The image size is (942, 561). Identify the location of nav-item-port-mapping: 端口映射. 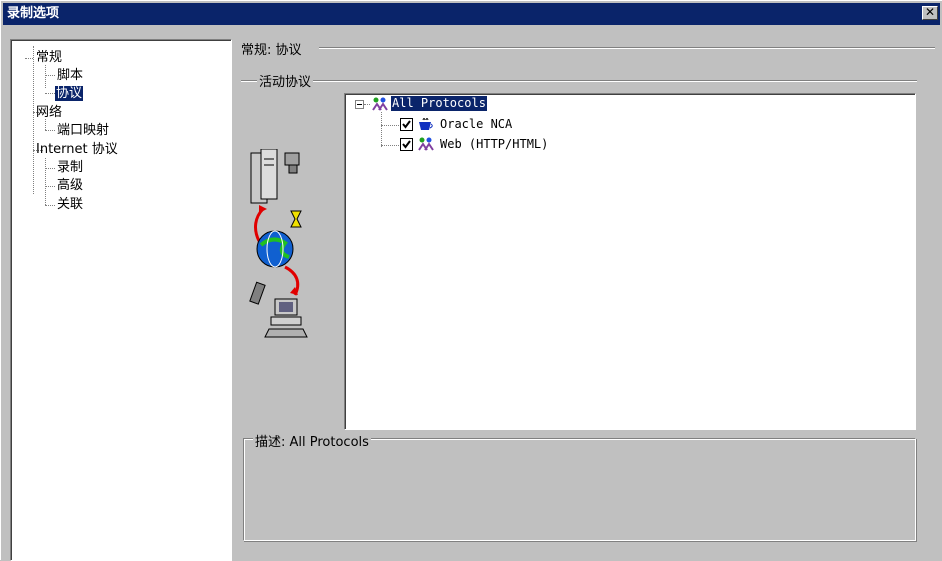
(83, 130).